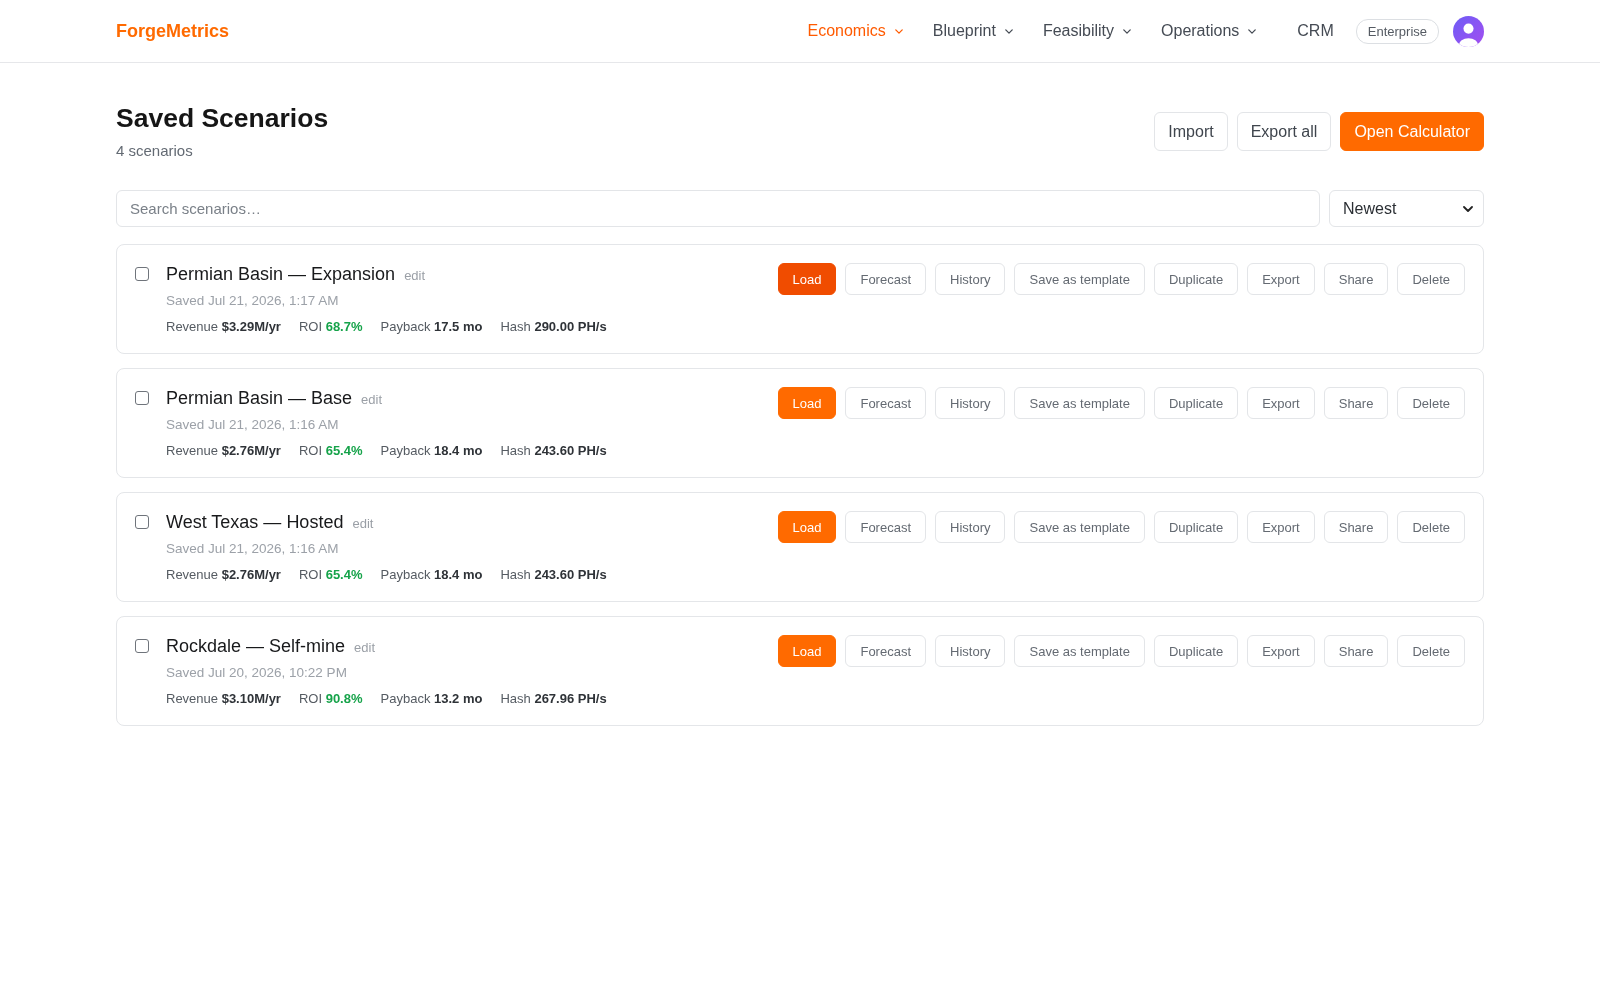  I want to click on metric: ROI 90.8%, so click(330, 699).